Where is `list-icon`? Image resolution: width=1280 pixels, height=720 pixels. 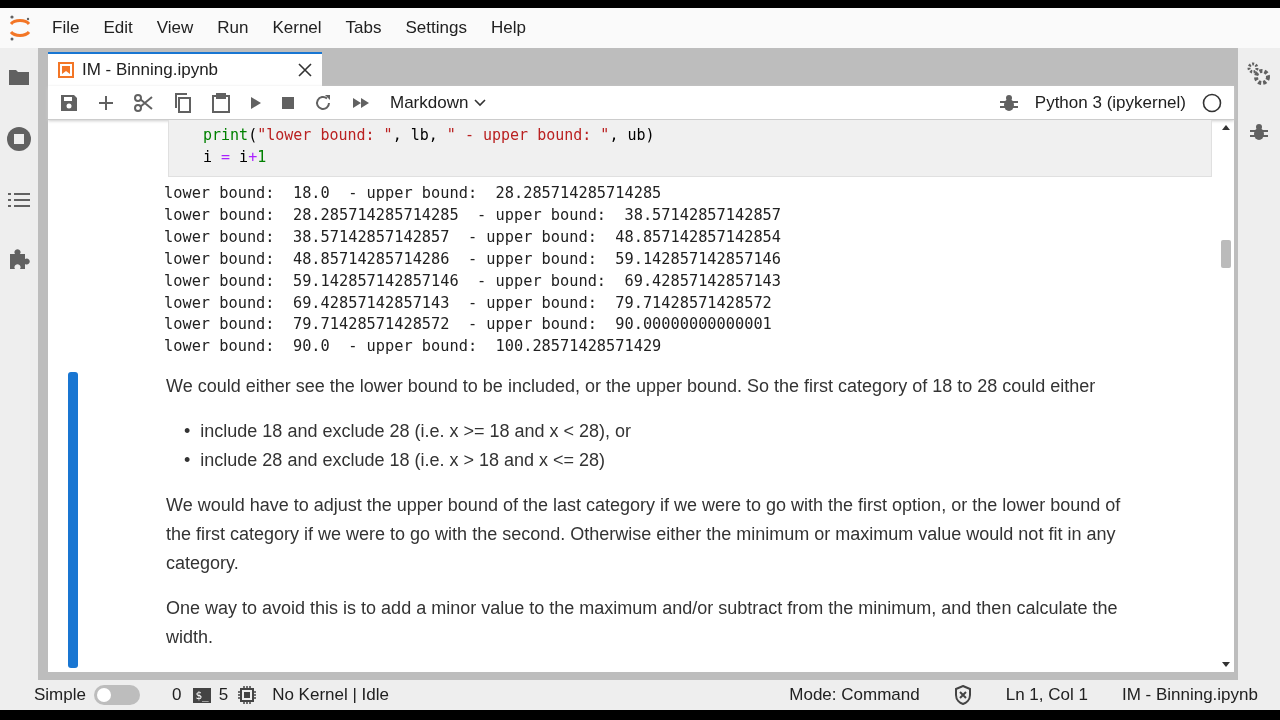 list-icon is located at coordinates (19, 200).